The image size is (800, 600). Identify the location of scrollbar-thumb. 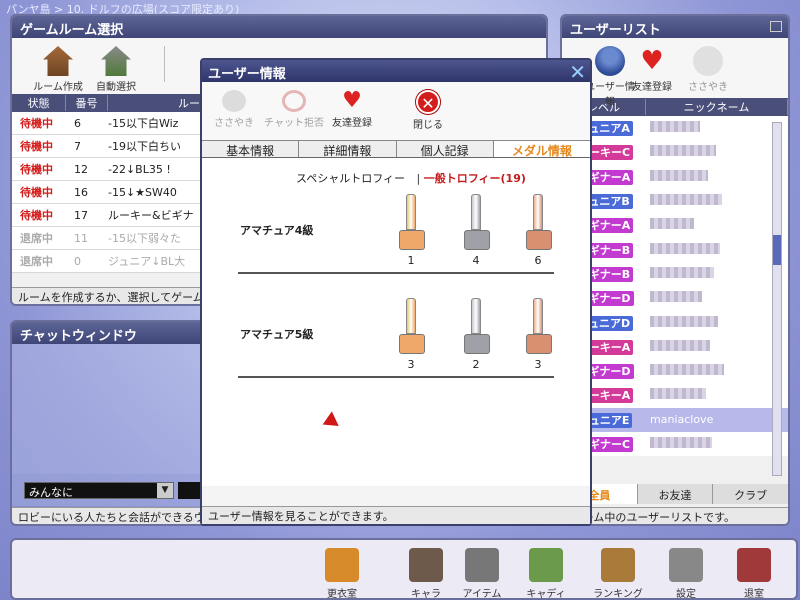
(777, 250).